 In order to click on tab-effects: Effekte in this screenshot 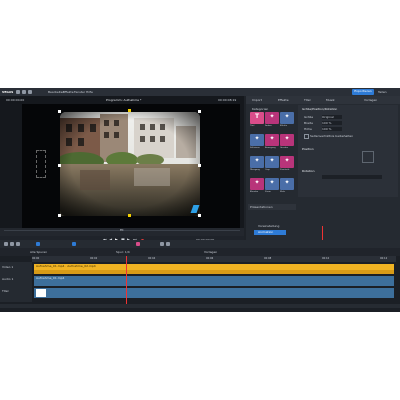, I will do `click(283, 100)`.